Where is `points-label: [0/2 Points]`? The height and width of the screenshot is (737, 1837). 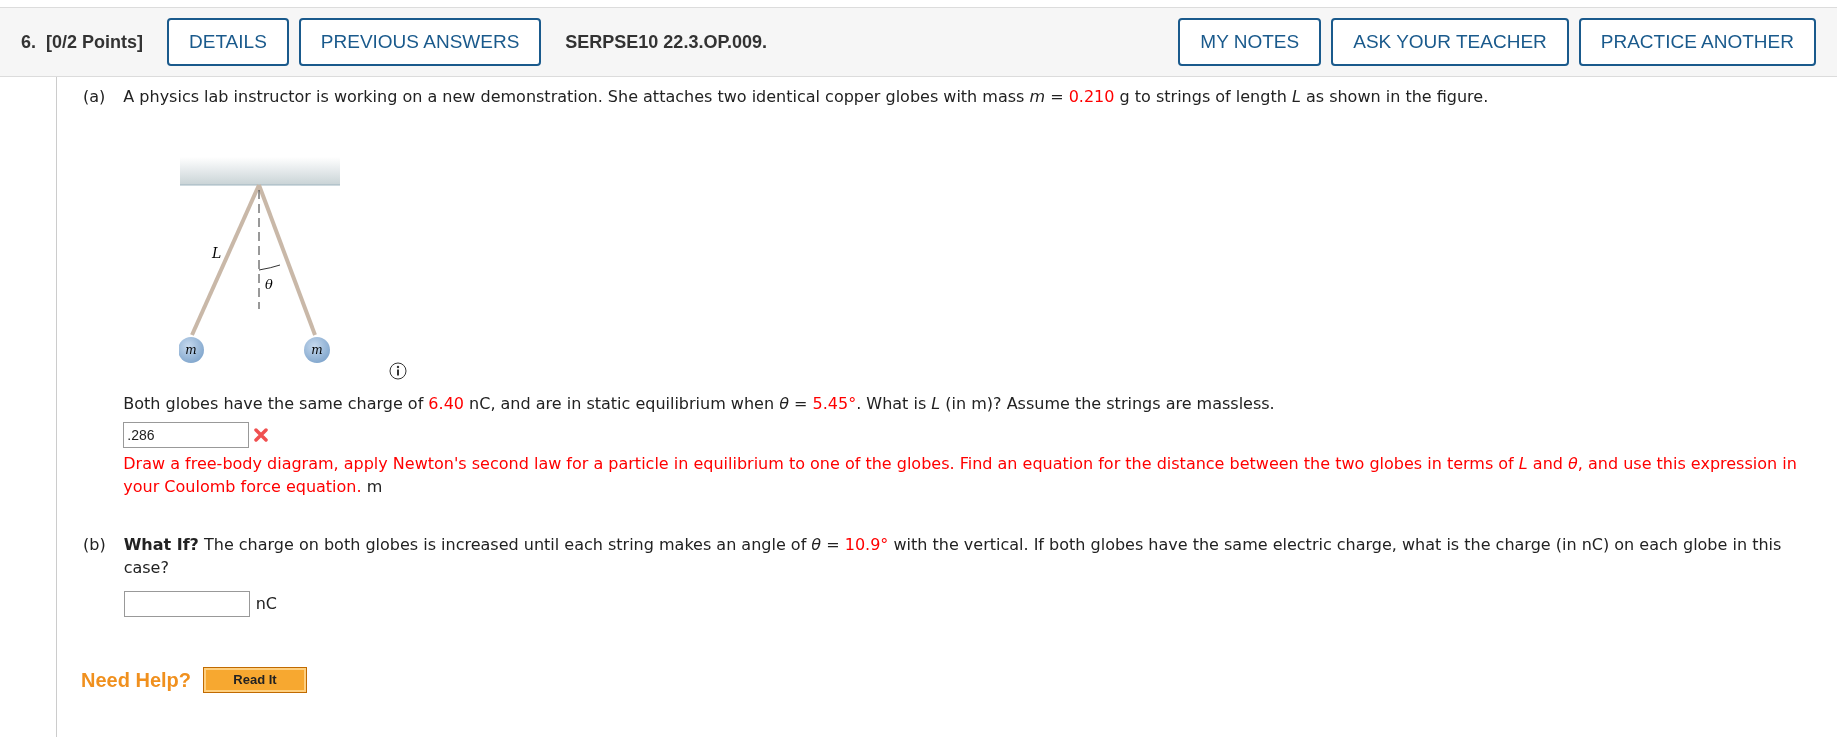 points-label: [0/2 Points] is located at coordinates (95, 42).